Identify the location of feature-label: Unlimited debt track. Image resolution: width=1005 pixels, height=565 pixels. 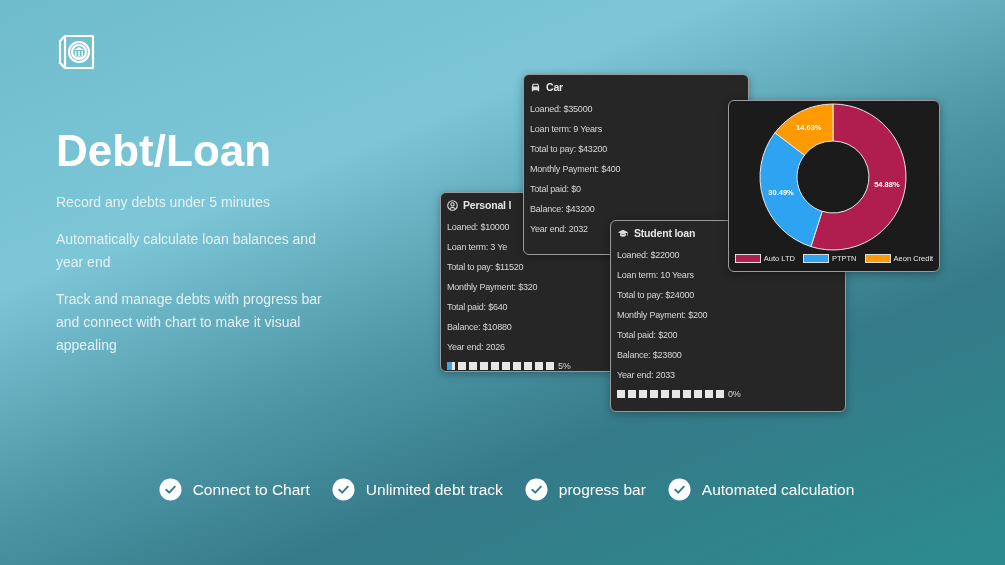
(434, 489).